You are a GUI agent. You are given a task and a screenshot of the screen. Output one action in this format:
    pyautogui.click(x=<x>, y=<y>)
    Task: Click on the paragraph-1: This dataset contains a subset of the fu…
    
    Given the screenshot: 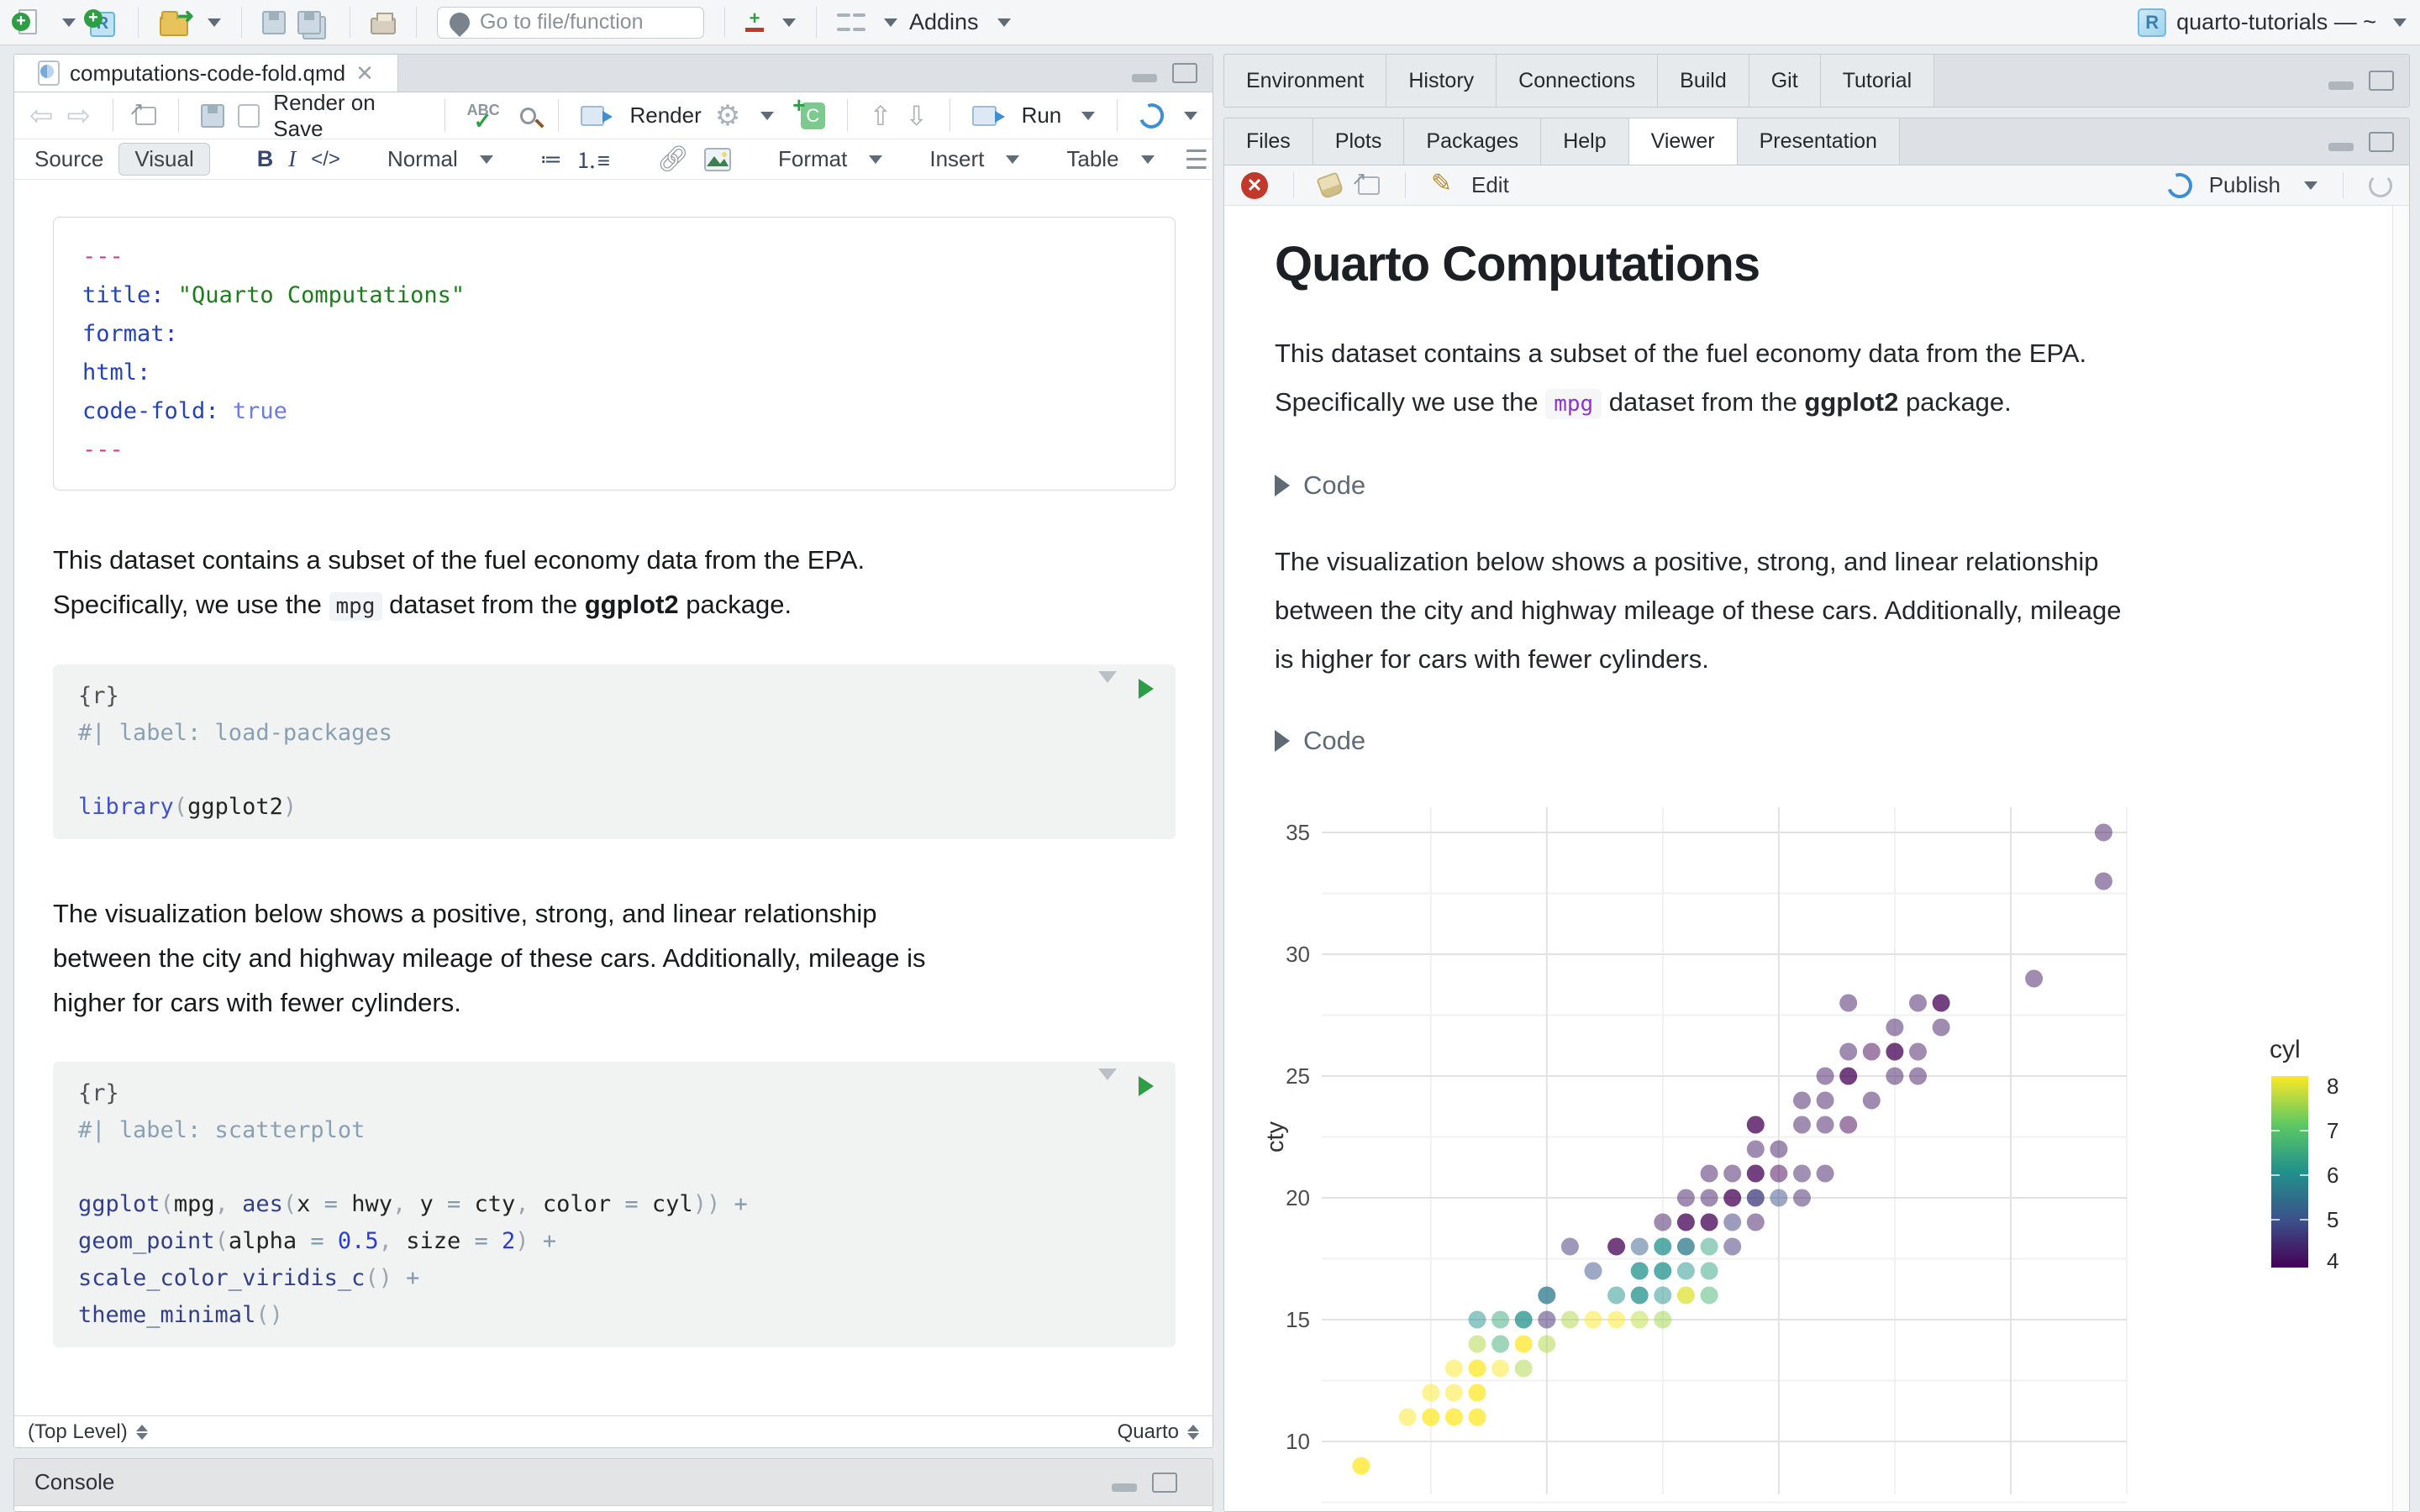 What is the action you would take?
    pyautogui.click(x=616, y=583)
    